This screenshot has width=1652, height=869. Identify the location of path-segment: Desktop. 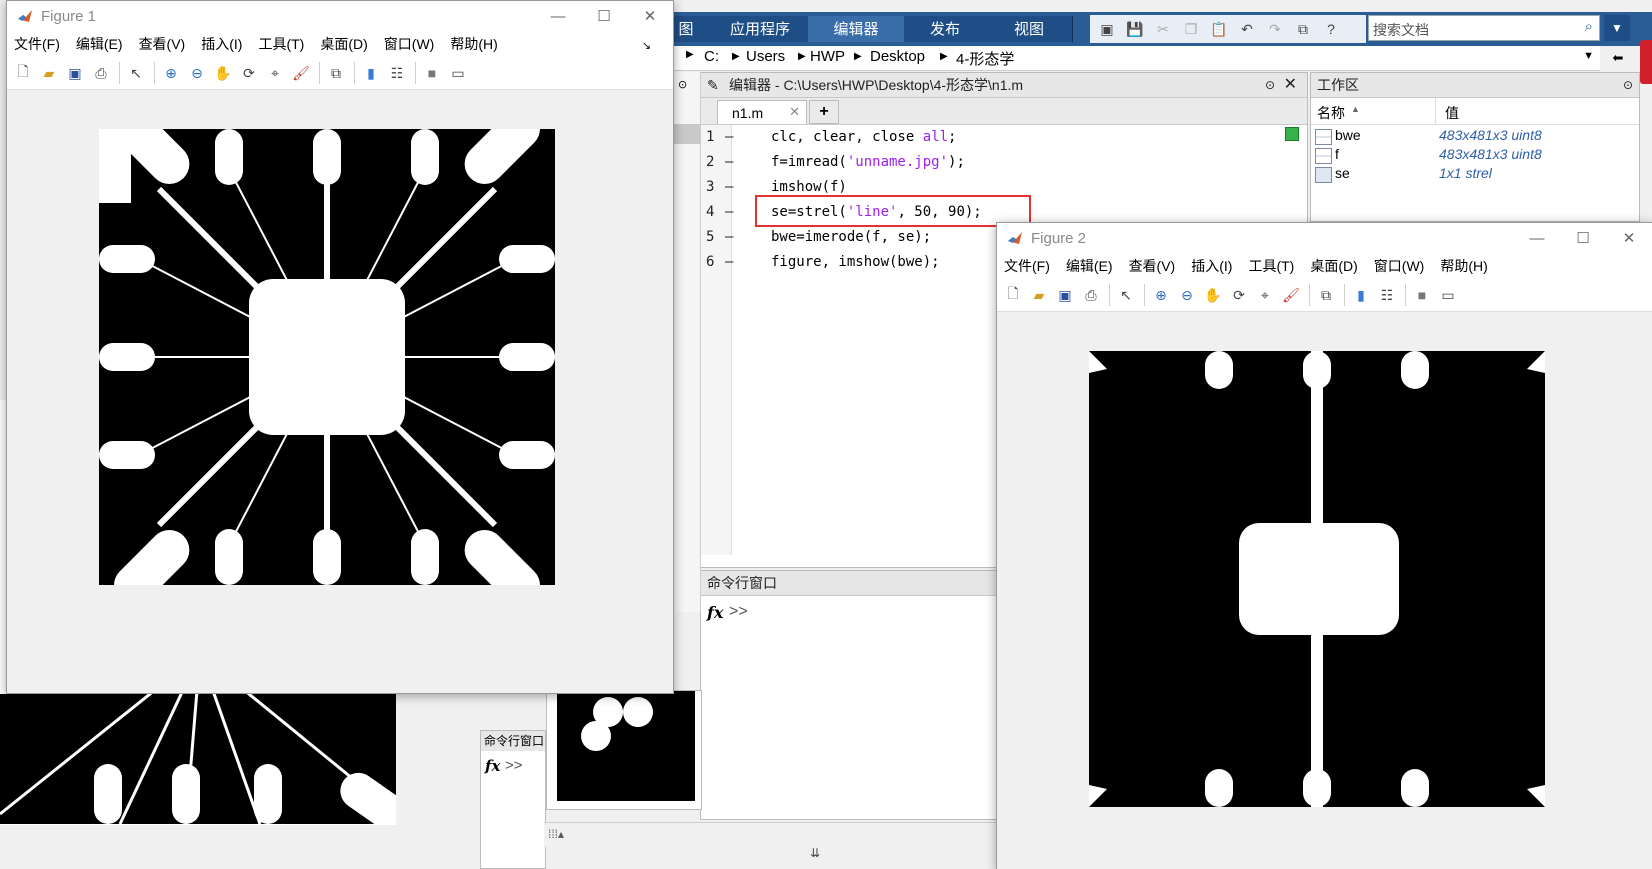
(897, 56).